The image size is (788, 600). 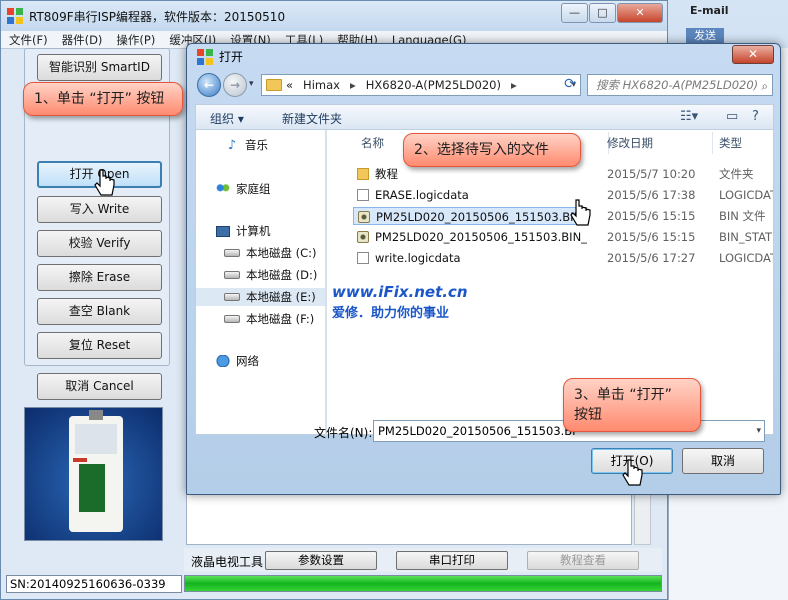 What do you see at coordinates (423, 583) in the screenshot?
I see `progress-bar` at bounding box center [423, 583].